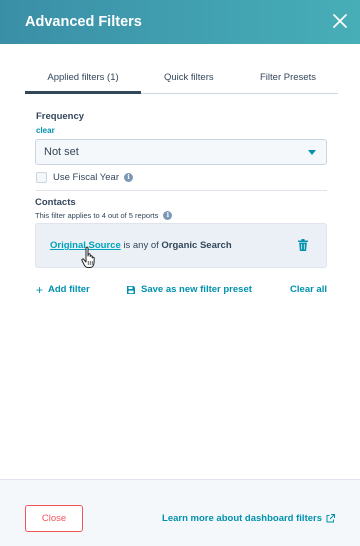 This screenshot has height=546, width=360. I want to click on fiscal-year-row: Use Fiscal Year i, so click(85, 177).